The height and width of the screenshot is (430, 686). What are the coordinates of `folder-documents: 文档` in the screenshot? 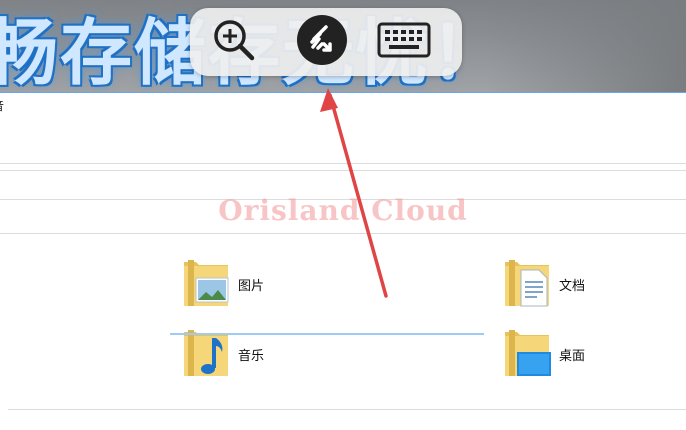 It's located at (544, 284).